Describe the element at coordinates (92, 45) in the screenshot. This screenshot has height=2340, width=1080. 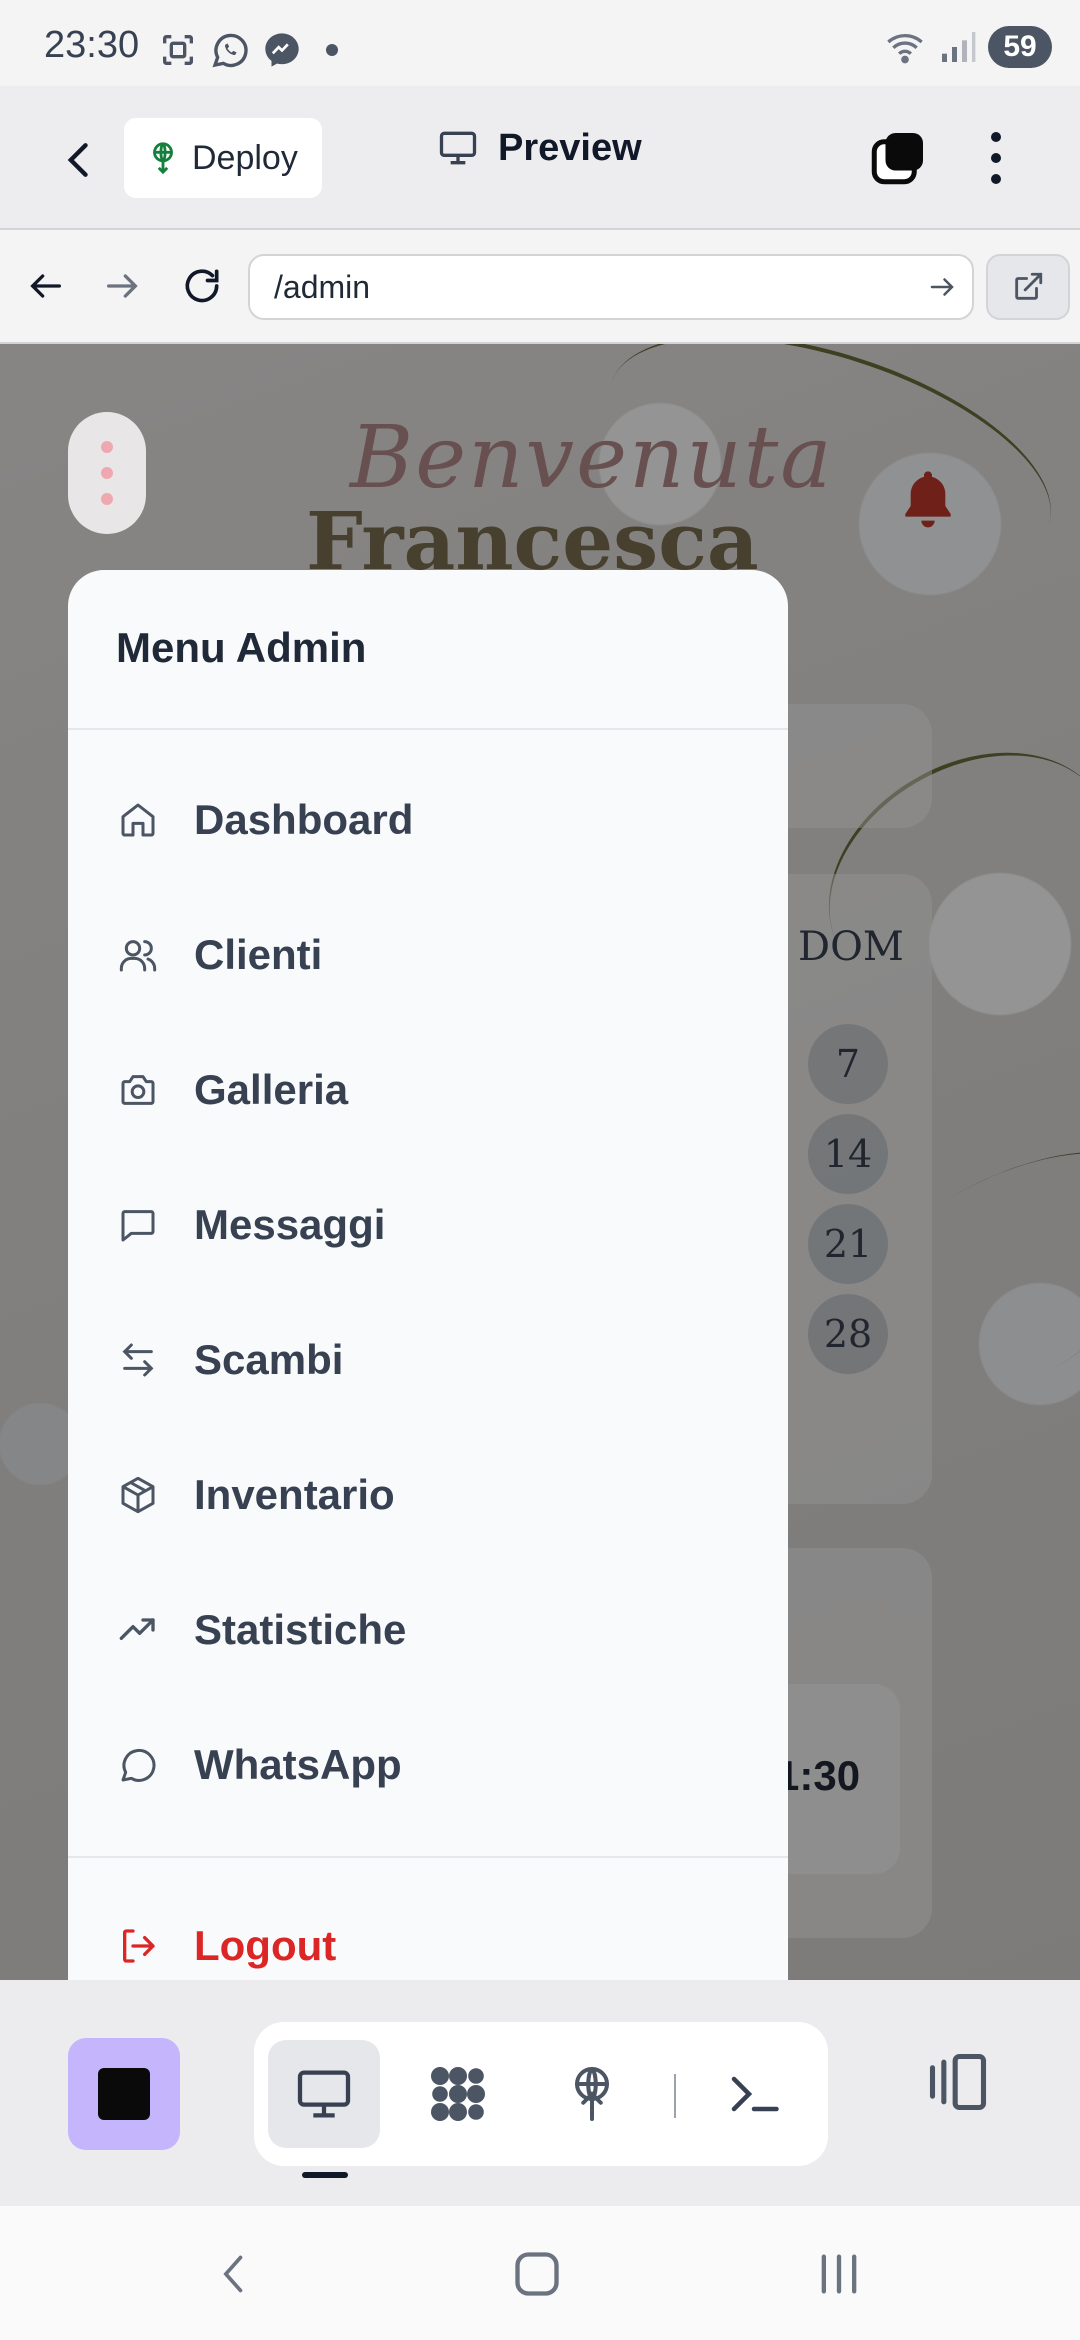
I see `status-time: 23:30` at that location.